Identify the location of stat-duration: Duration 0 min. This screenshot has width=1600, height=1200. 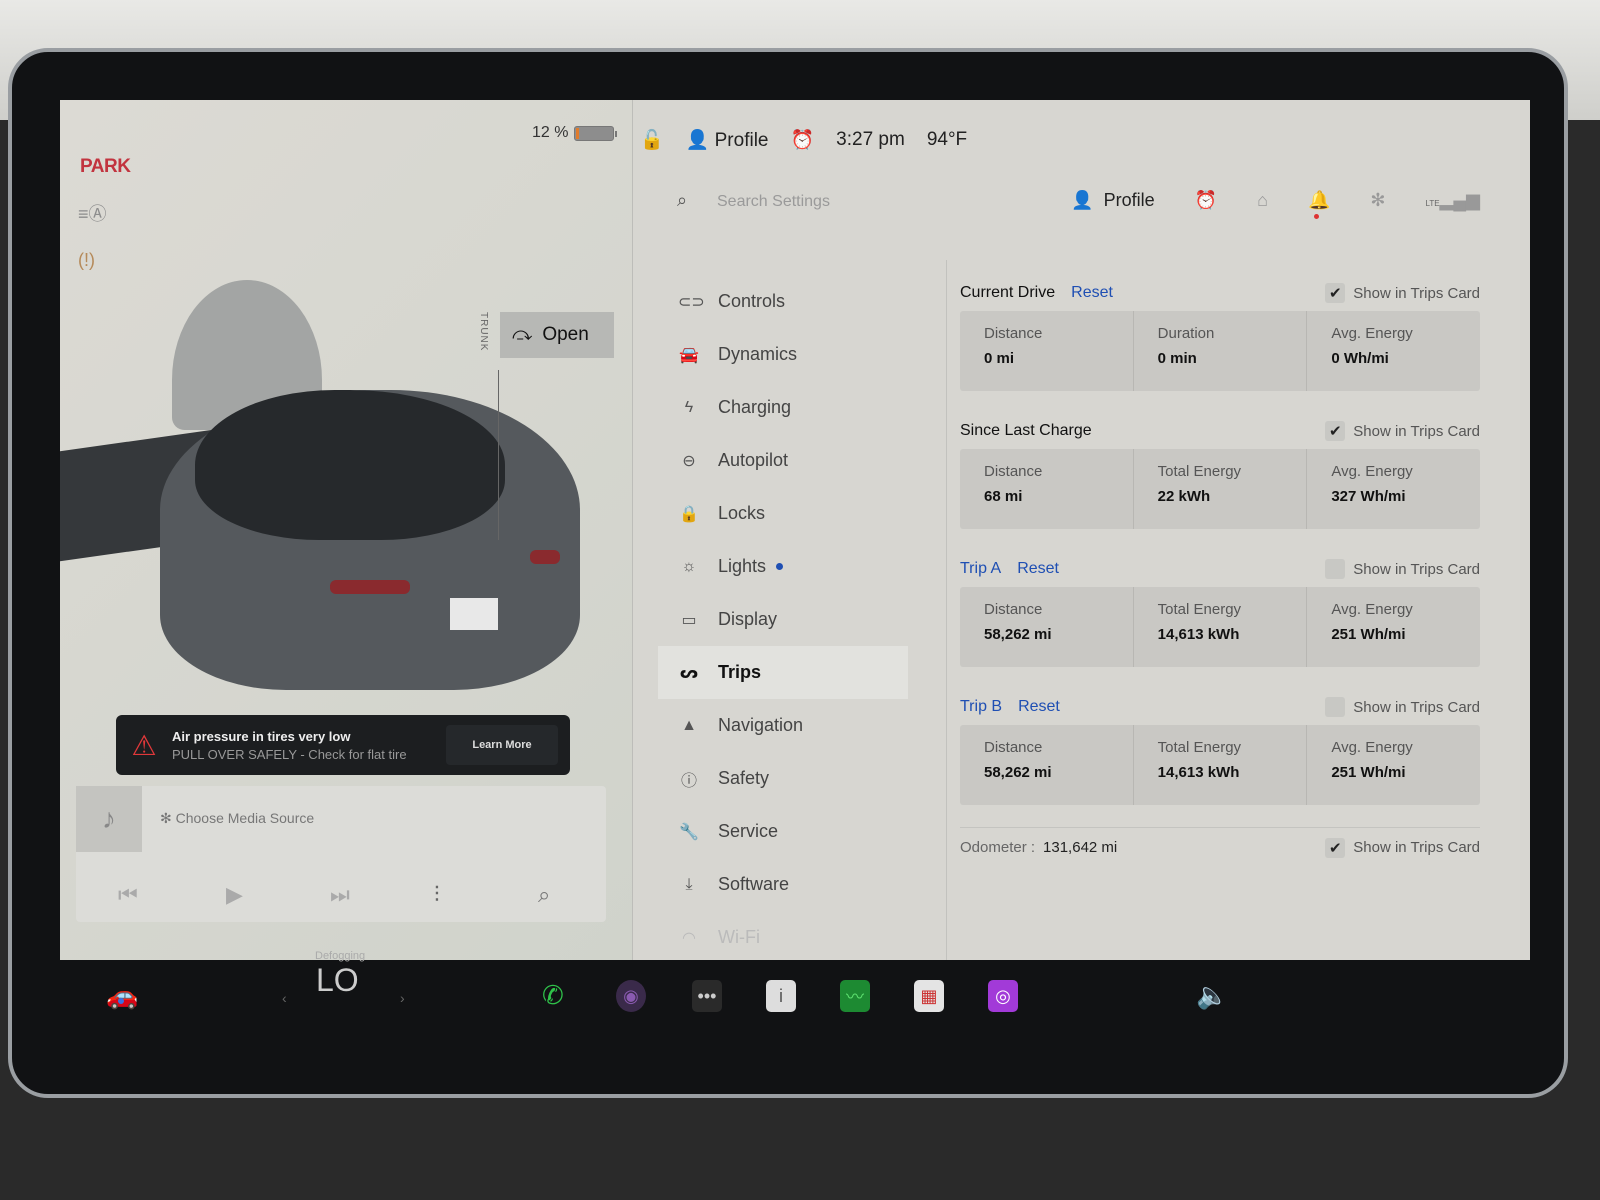
(1221, 351).